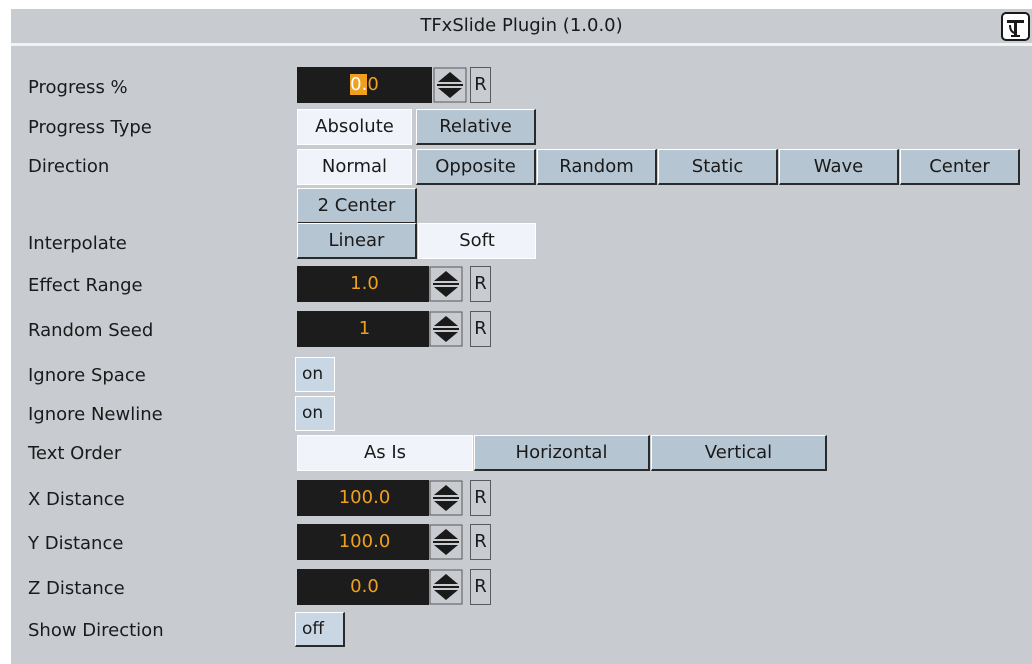 The image size is (1032, 664). Describe the element at coordinates (364, 587) in the screenshot. I see `z-distance-input: 0.0` at that location.